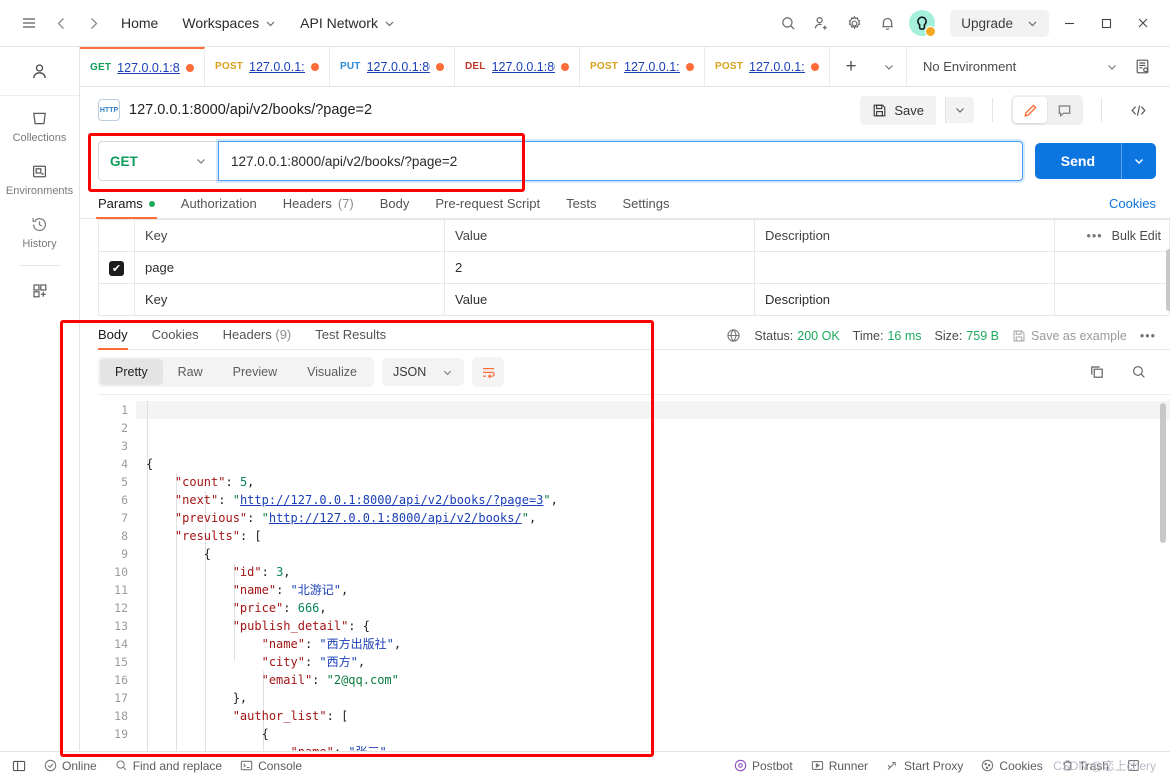 This screenshot has width=1170, height=779. What do you see at coordinates (289, 267) in the screenshot?
I see `row-key: page` at bounding box center [289, 267].